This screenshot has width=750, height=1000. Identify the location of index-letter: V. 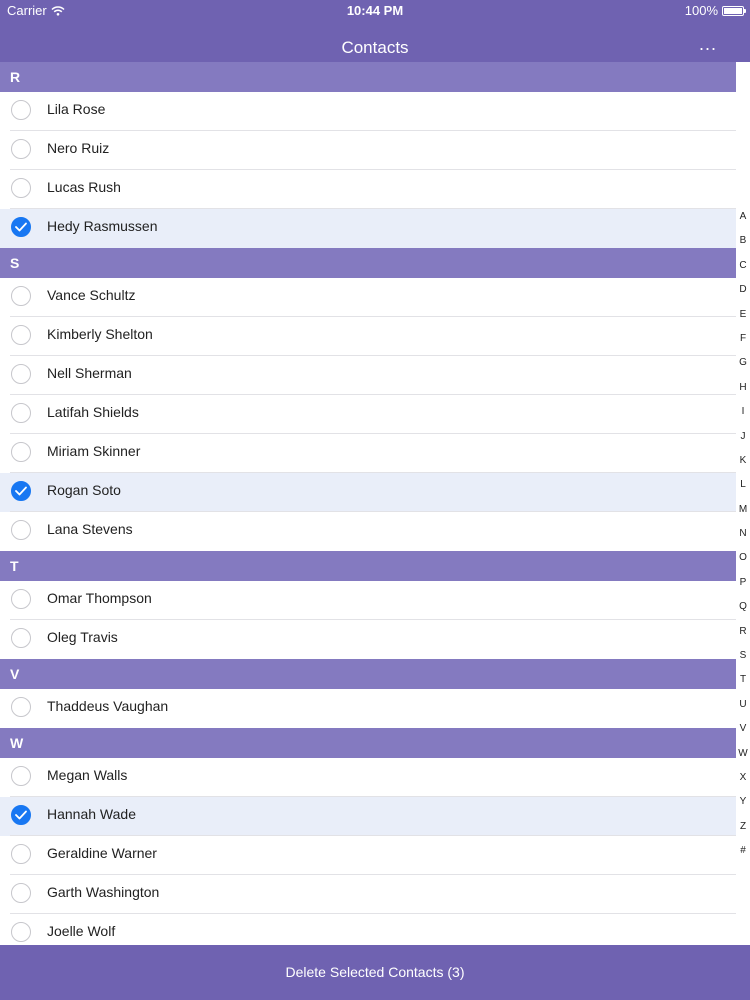
(743, 729).